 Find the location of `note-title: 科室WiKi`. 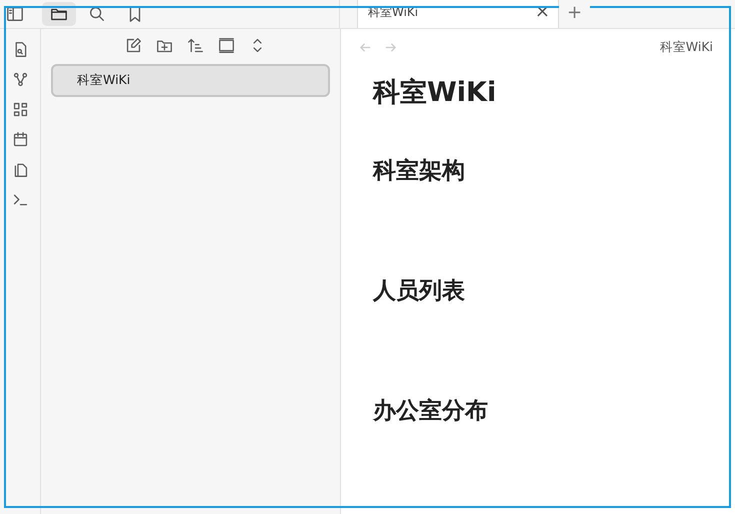

note-title: 科室WiKi is located at coordinates (686, 47).